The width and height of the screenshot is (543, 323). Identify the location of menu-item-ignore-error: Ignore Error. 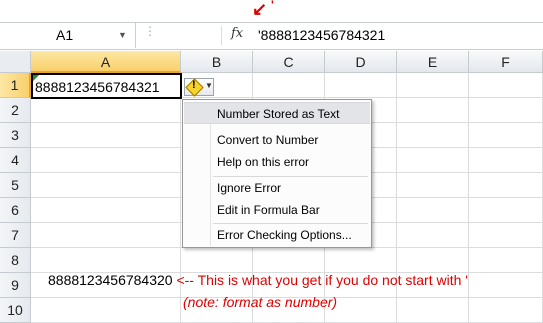
(277, 188).